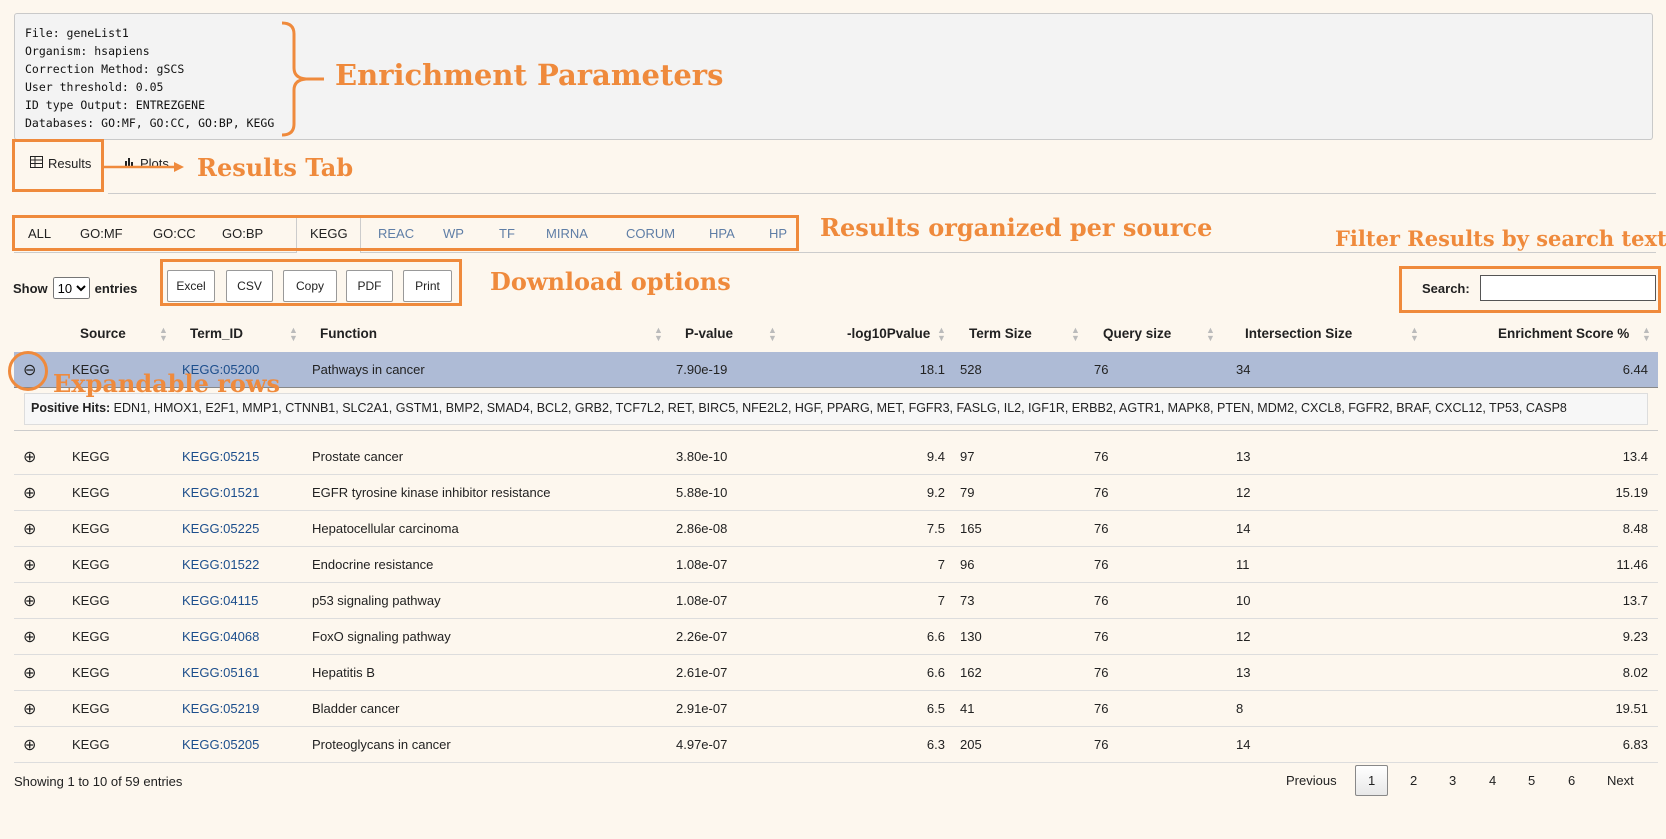 Image resolution: width=1666 pixels, height=839 pixels. I want to click on annotation-per-source: Results organized per source, so click(1016, 227).